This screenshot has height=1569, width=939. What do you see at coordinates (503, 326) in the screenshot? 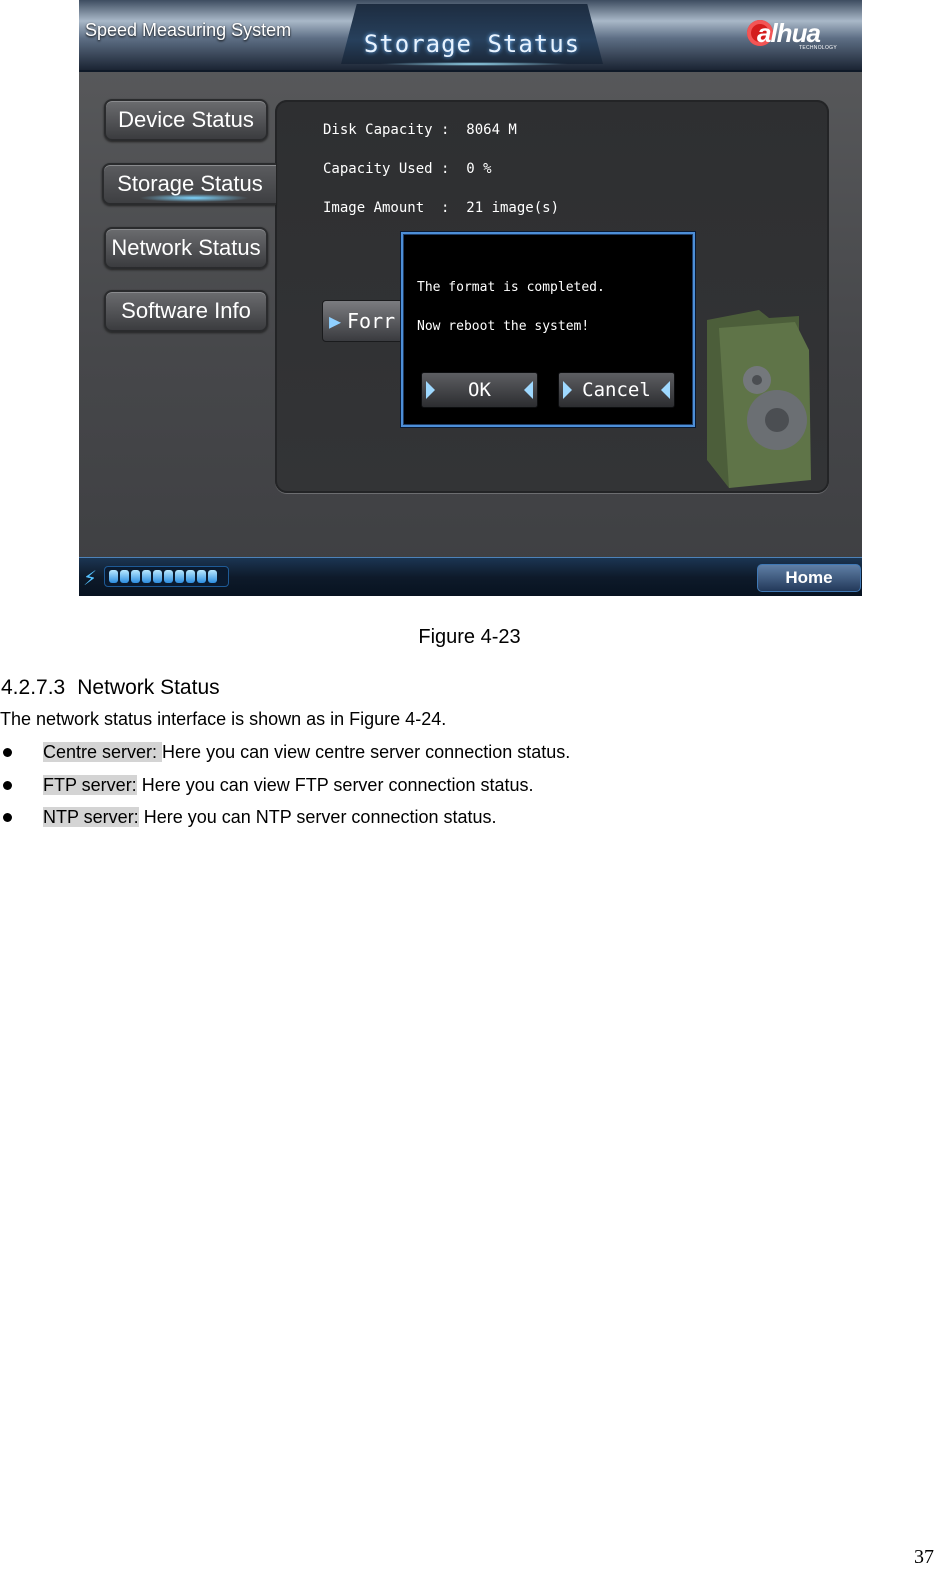
I see `dialog-message-2: Now reboot the system!` at bounding box center [503, 326].